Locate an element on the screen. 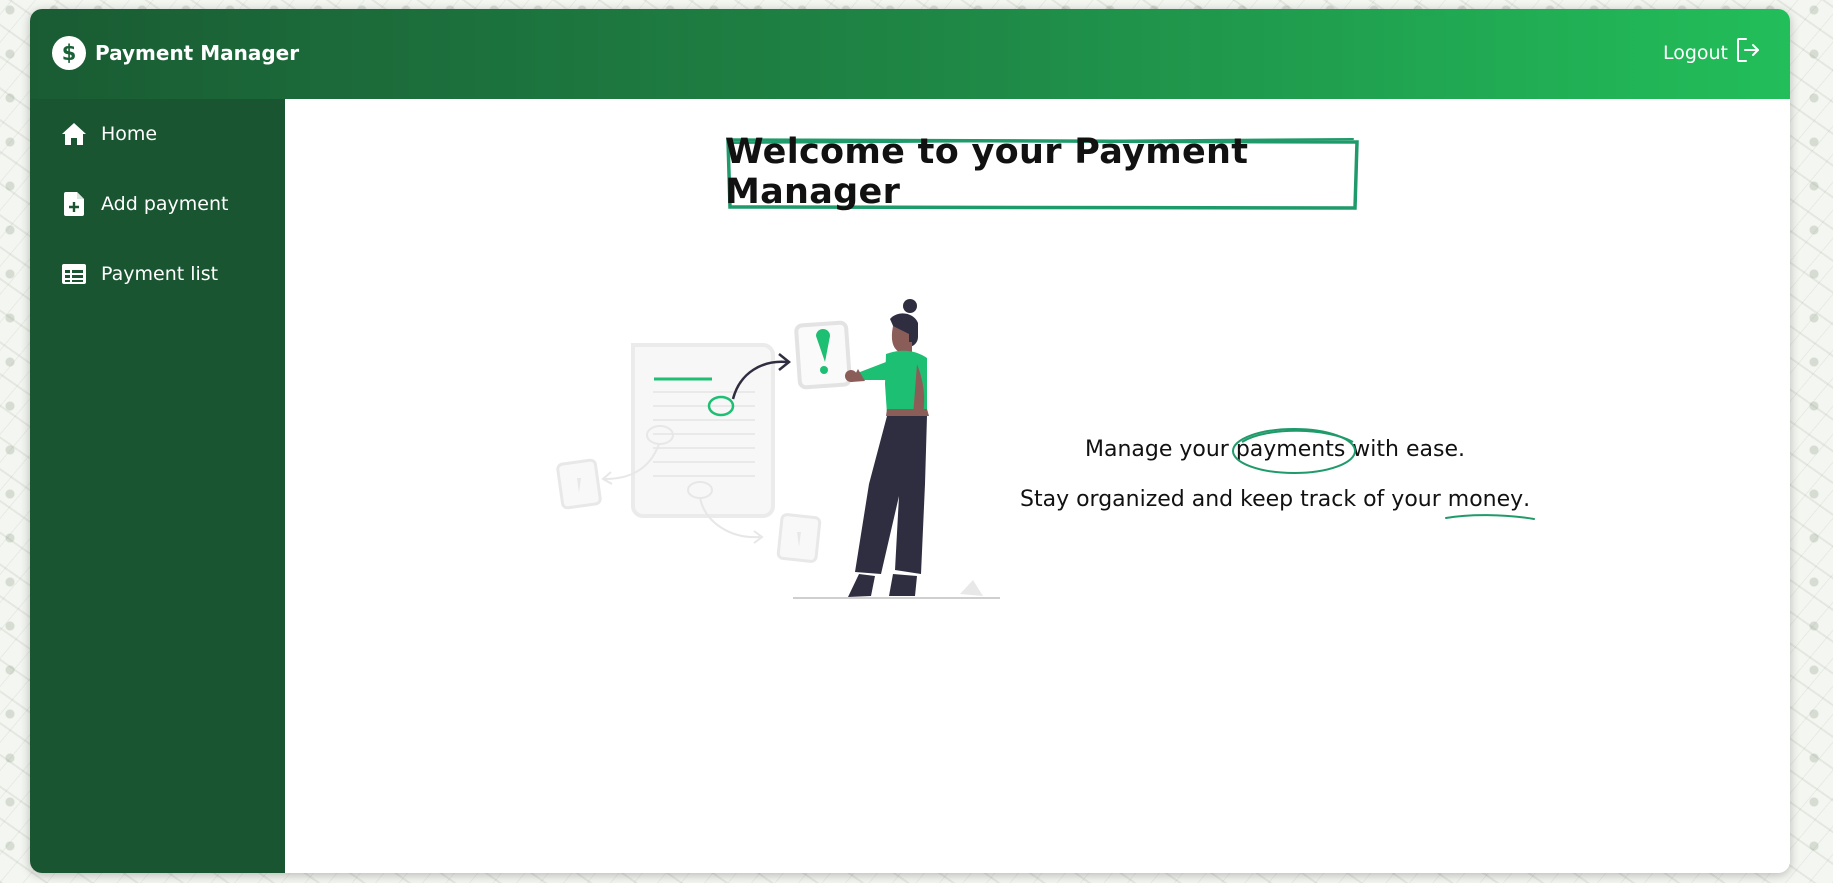 The height and width of the screenshot is (883, 1833). tagline-highlight: payments is located at coordinates (1290, 449).